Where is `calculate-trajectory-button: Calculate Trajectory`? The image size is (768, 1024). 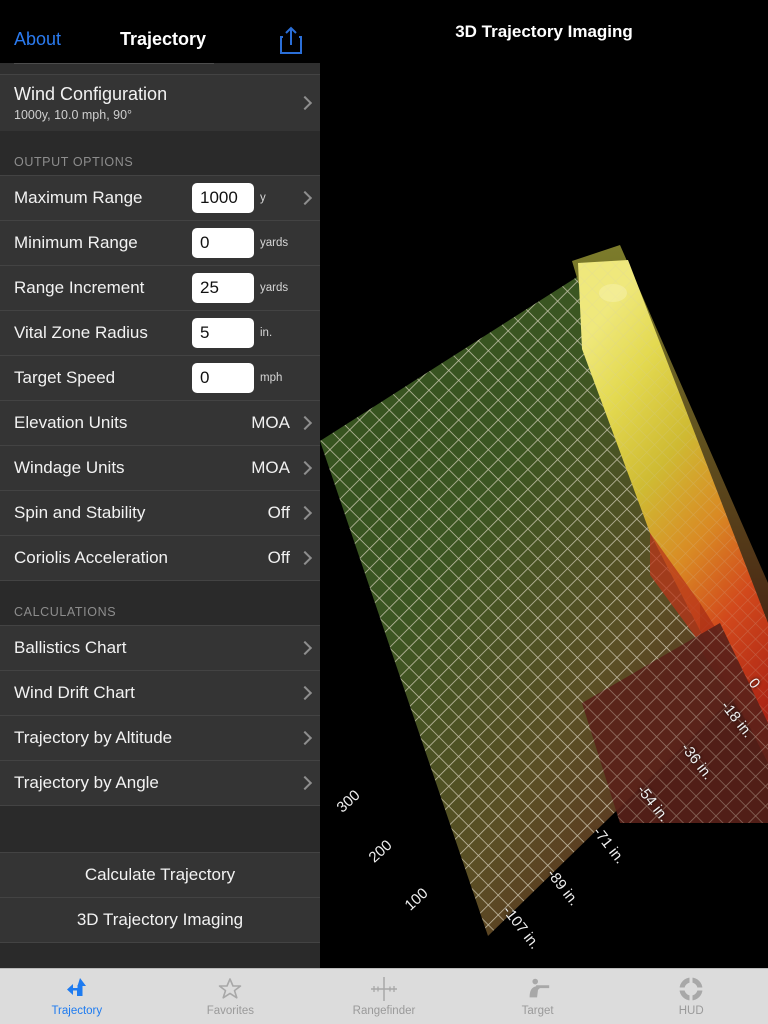 calculate-trajectory-button: Calculate Trajectory is located at coordinates (160, 875).